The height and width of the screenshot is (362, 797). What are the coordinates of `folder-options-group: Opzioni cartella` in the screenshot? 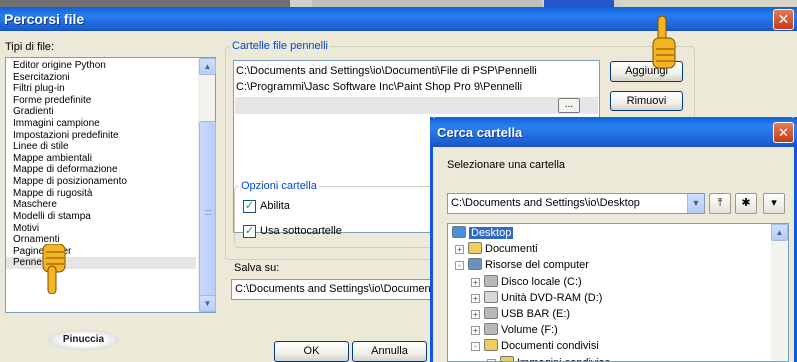 It's located at (334, 214).